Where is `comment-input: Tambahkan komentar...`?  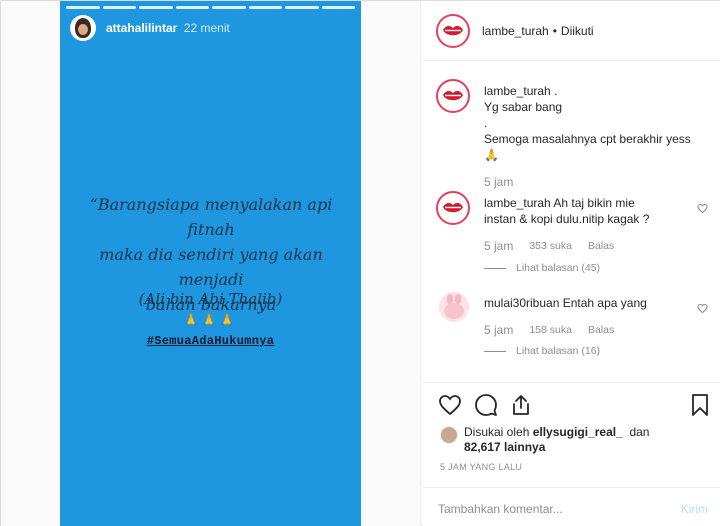 comment-input: Tambahkan komentar... is located at coordinates (500, 509).